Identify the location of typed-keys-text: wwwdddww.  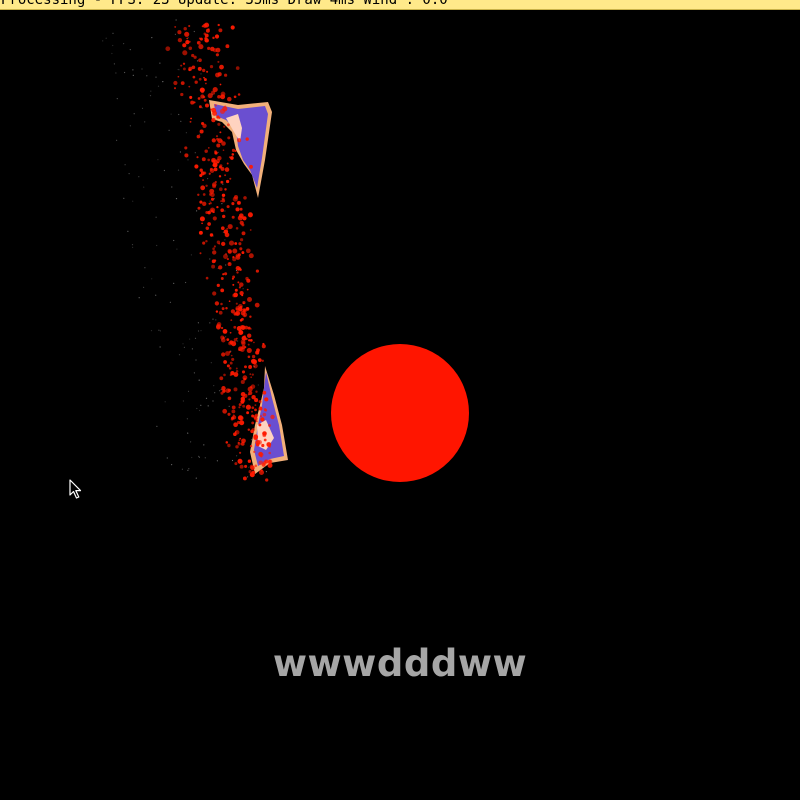
(400, 663).